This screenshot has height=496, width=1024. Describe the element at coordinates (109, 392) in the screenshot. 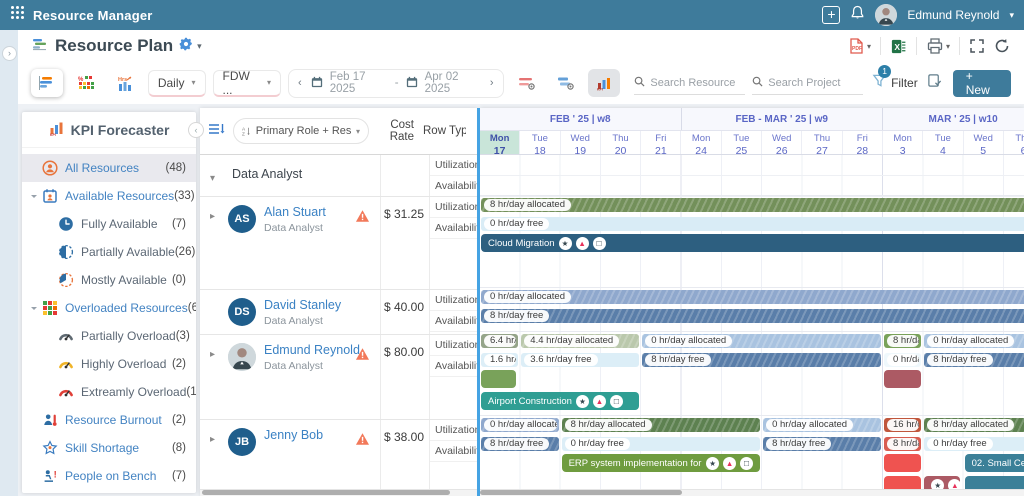

I see `sidebar-item-extreamly-overload: Extreamly Overload(1)` at that location.